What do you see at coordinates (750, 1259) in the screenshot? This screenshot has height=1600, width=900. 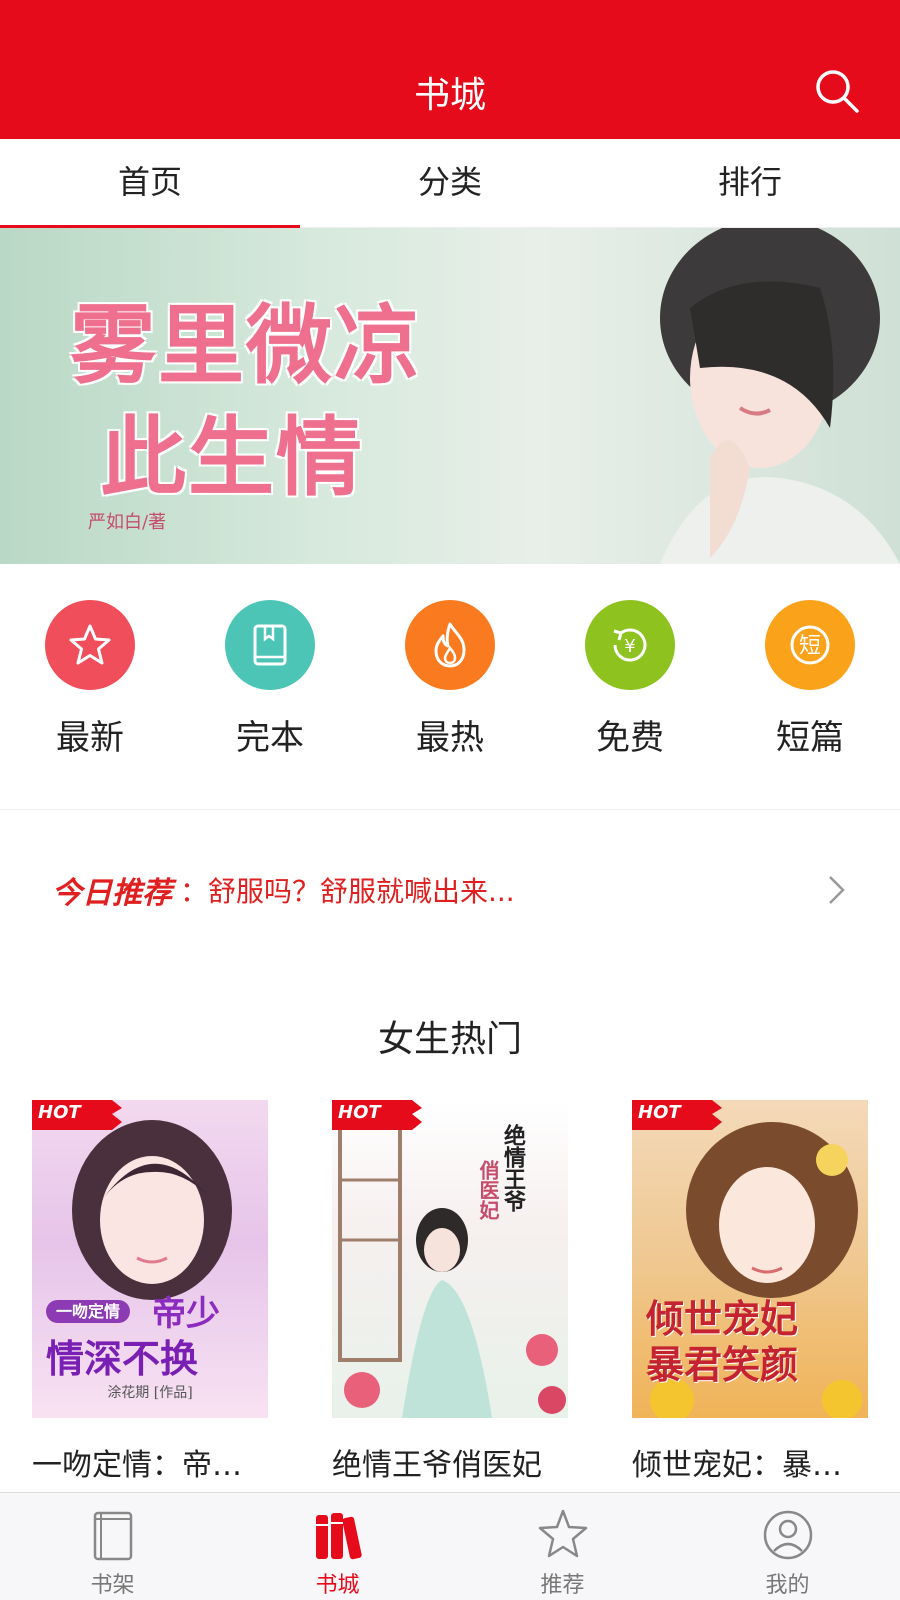 I see `book-cover: HOT 倾世宠妃 暴君笑颜` at bounding box center [750, 1259].